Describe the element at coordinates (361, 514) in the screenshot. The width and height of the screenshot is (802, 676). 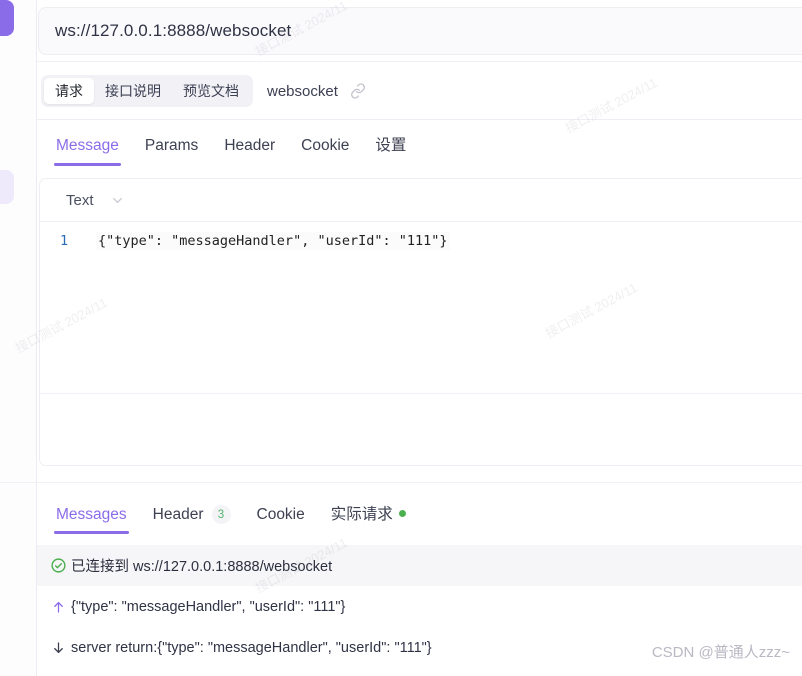
I see `tab-actual-request-label: 实际请求` at that location.